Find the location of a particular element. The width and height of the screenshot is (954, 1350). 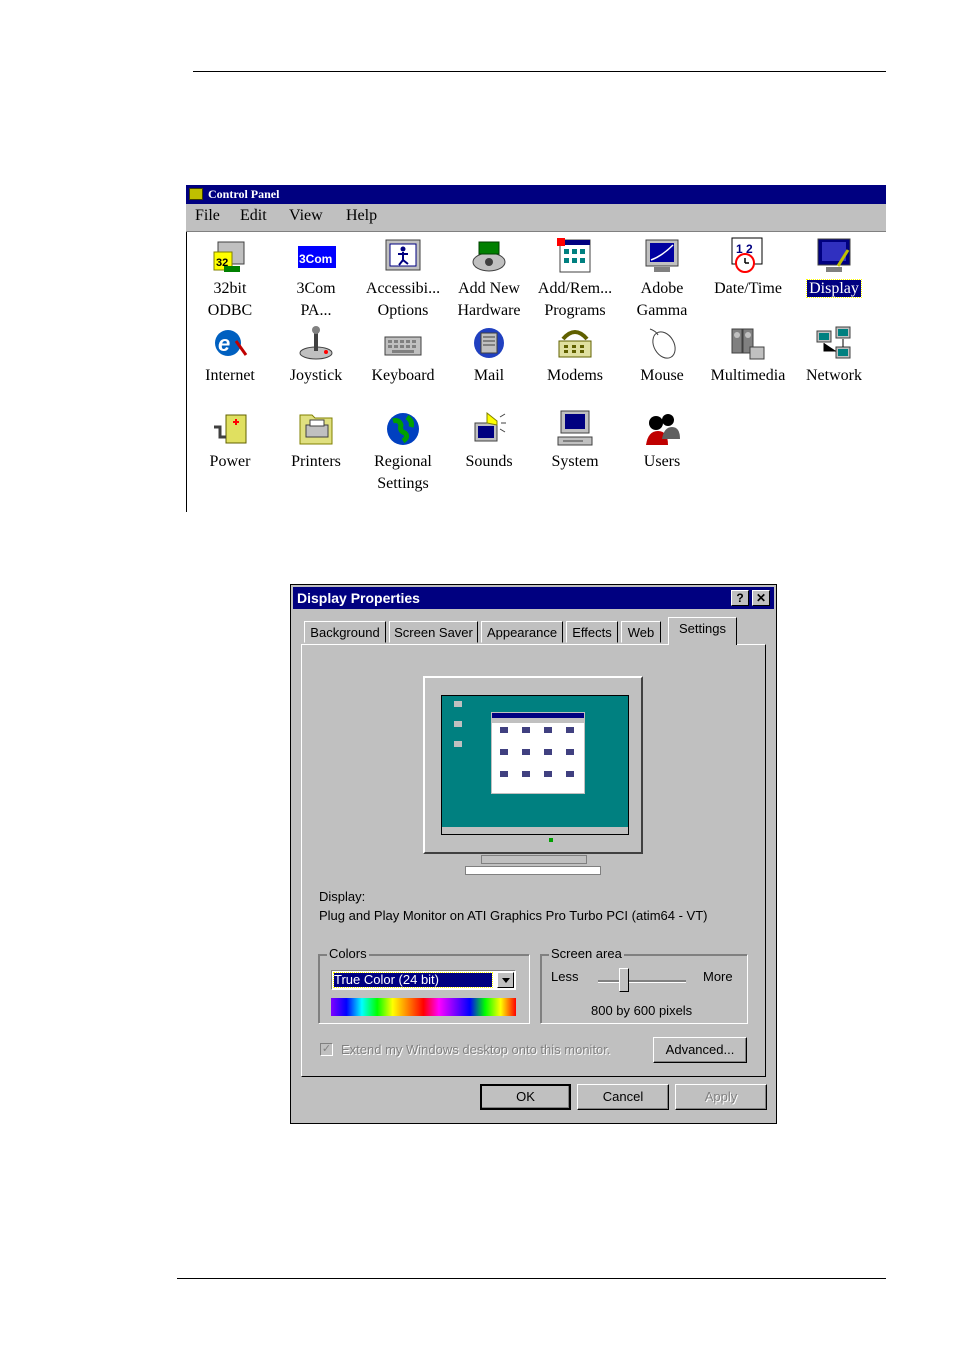

control-panel-item-label: 32bit ODBC is located at coordinates (230, 299).